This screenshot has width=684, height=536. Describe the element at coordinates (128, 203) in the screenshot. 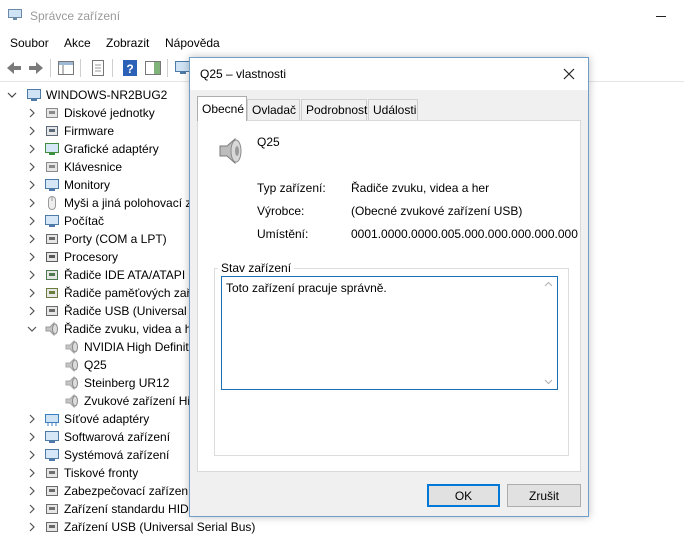

I see `tree-item-label: Myši a jiná polohovací z` at that location.